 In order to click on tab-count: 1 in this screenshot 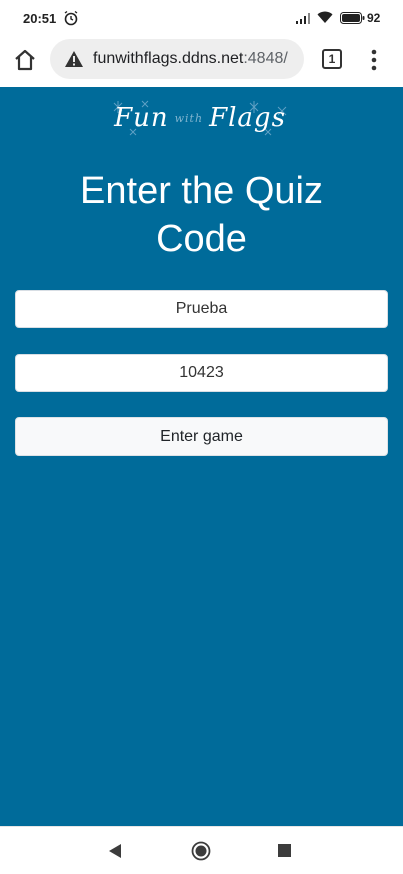, I will do `click(332, 59)`.